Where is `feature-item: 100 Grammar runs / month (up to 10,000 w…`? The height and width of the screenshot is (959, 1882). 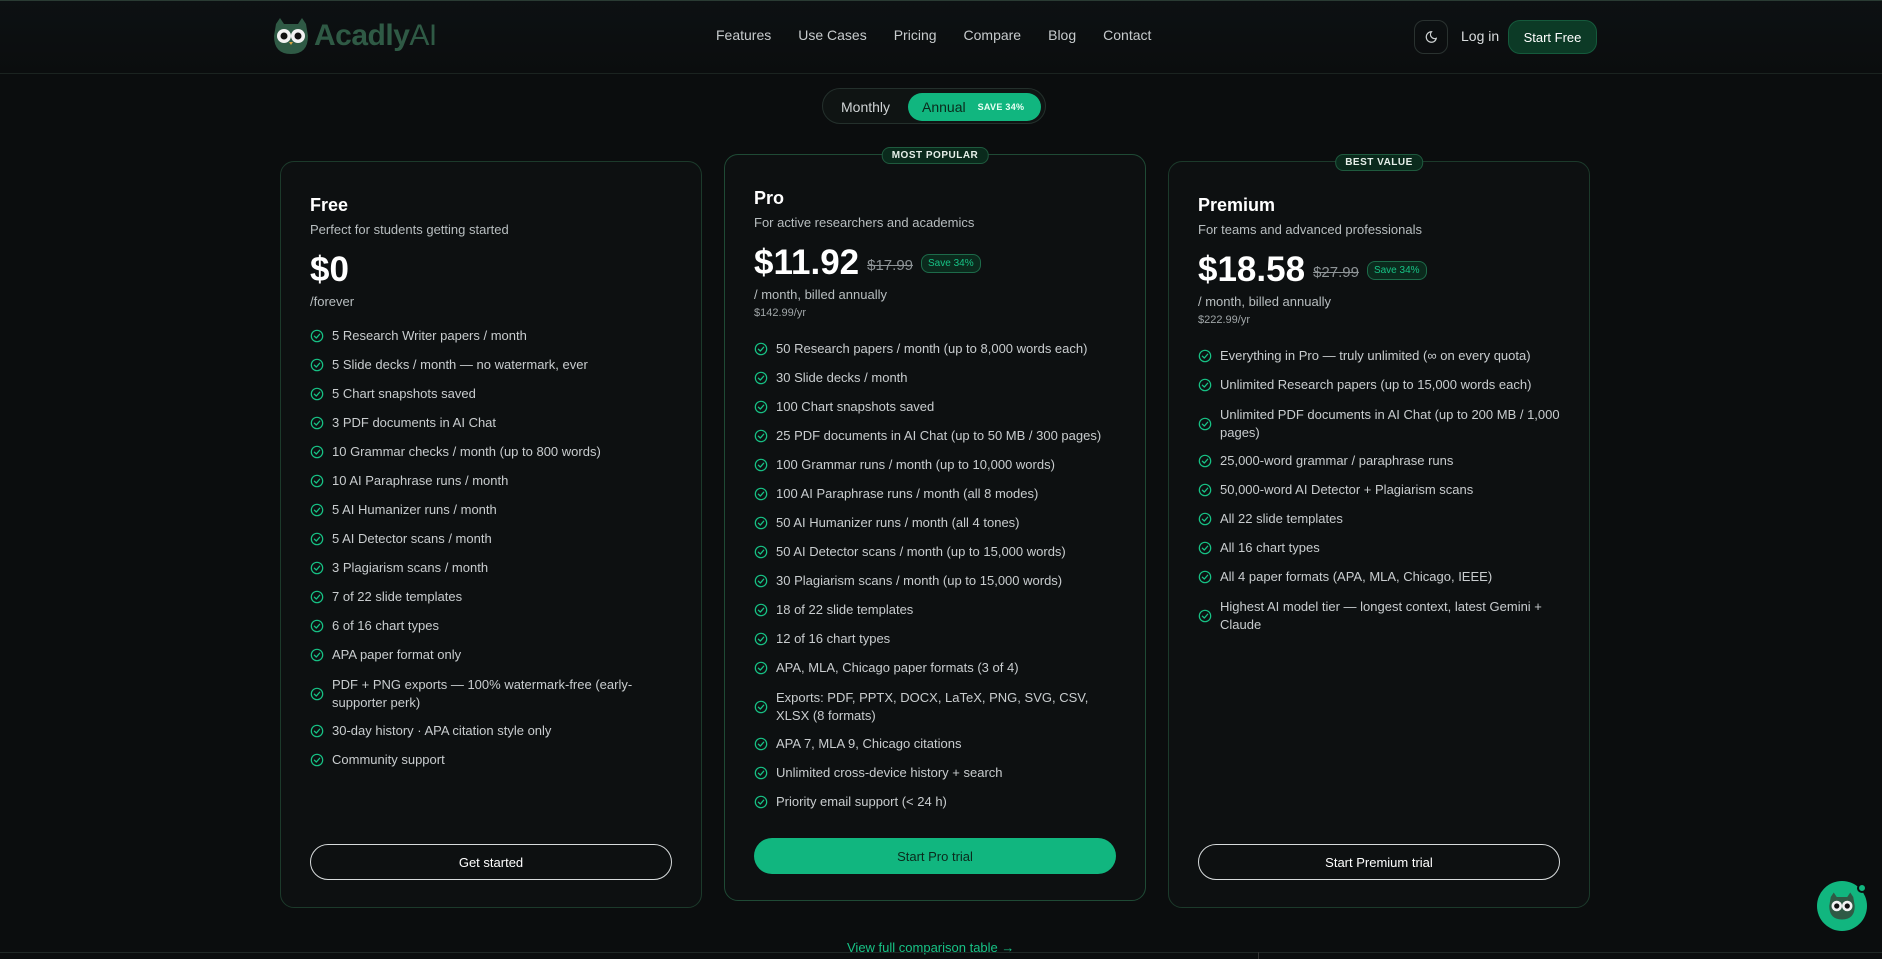 feature-item: 100 Grammar runs / month (up to 10,000 w… is located at coordinates (939, 465).